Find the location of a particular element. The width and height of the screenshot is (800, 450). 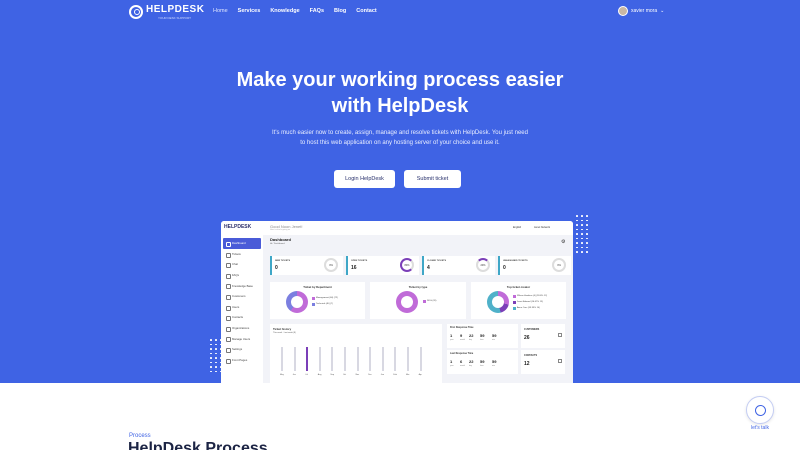

card-title: Ticket history is located at coordinates (282, 329).